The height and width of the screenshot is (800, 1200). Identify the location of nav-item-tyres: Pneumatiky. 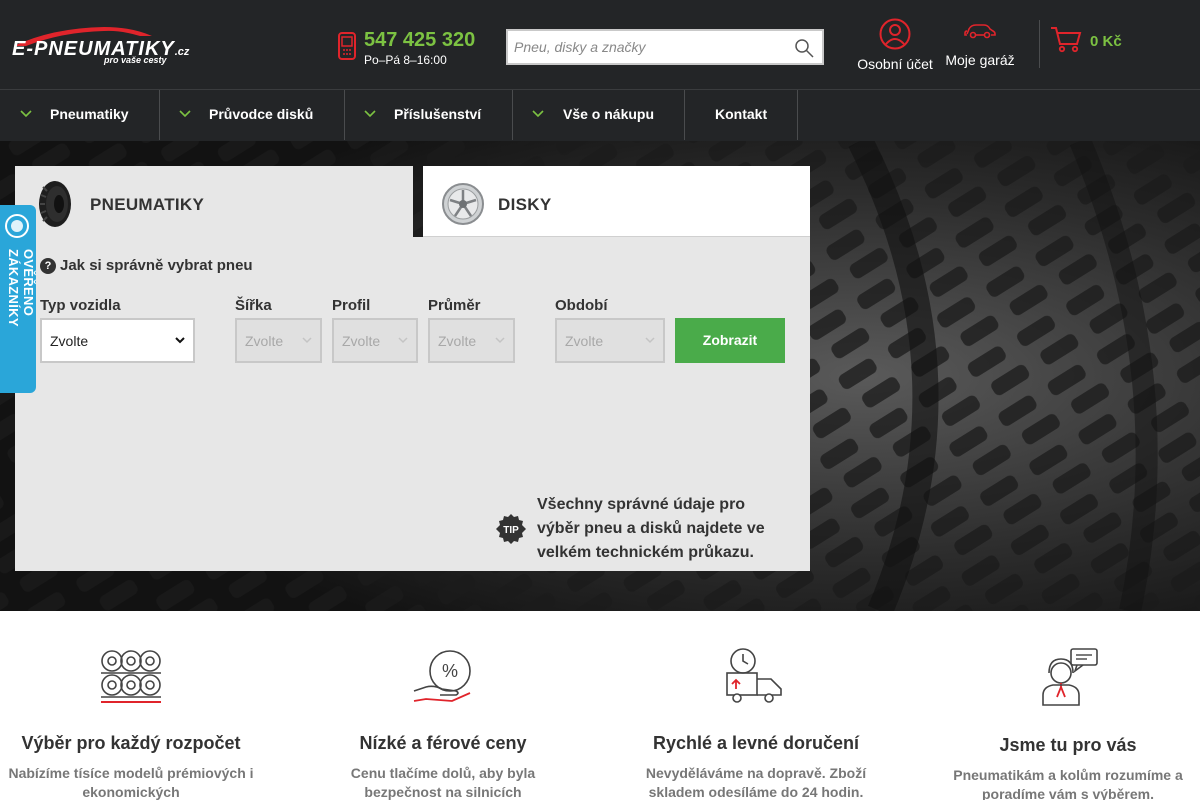
(80, 115).